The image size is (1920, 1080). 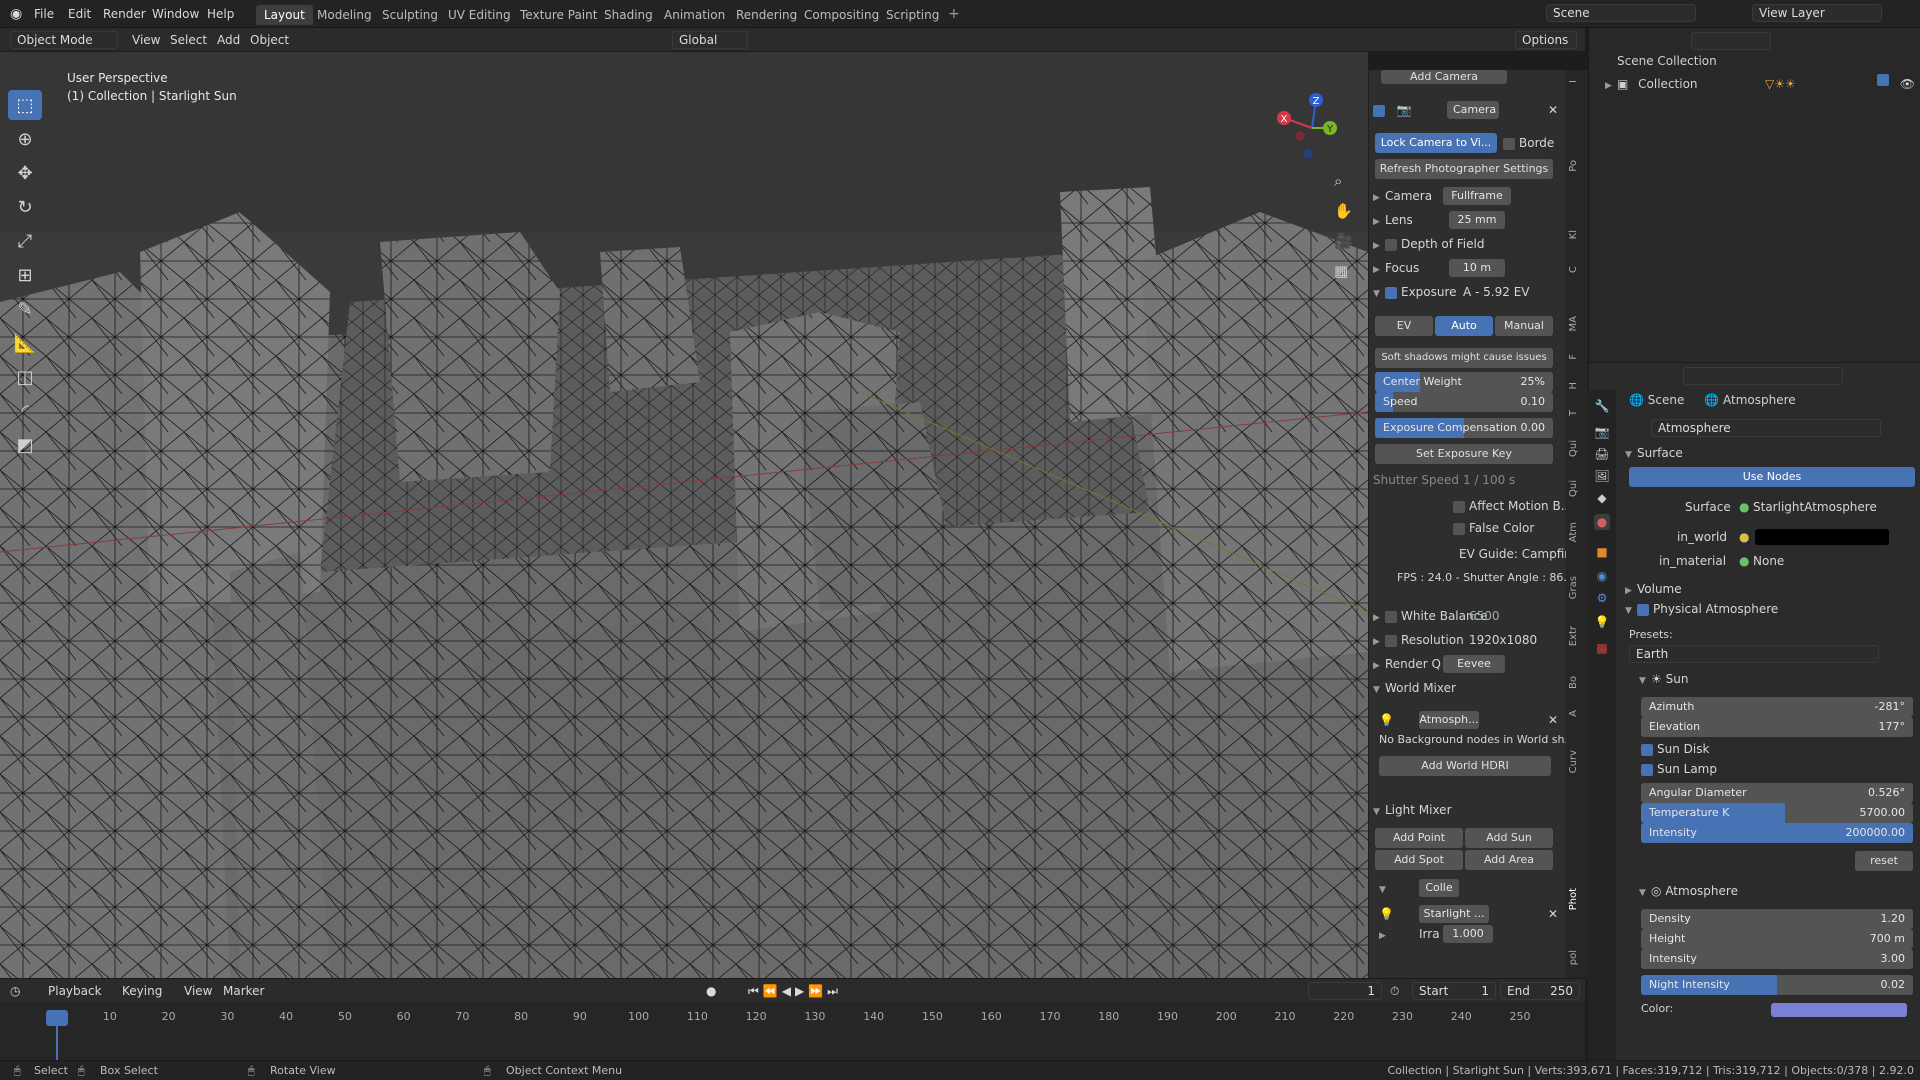 What do you see at coordinates (1464, 326) in the screenshot?
I see `exposure-mode-auto: Auto` at bounding box center [1464, 326].